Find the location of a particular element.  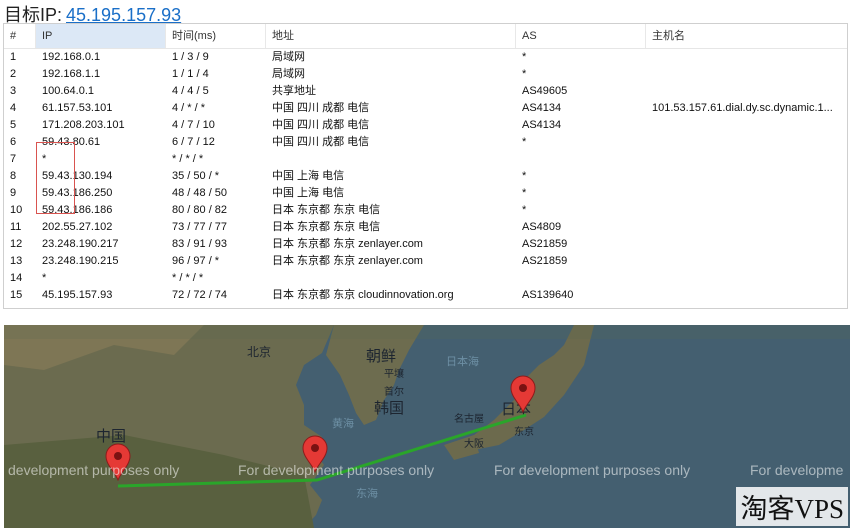

column-header: IP is located at coordinates (101, 36).